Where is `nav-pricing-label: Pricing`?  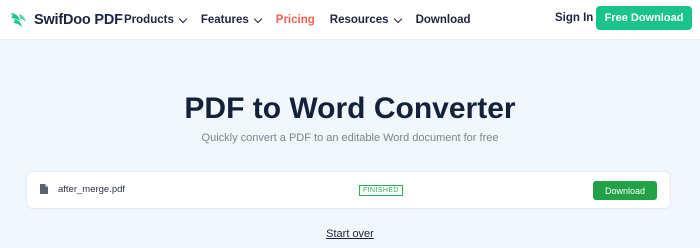 nav-pricing-label: Pricing is located at coordinates (295, 20).